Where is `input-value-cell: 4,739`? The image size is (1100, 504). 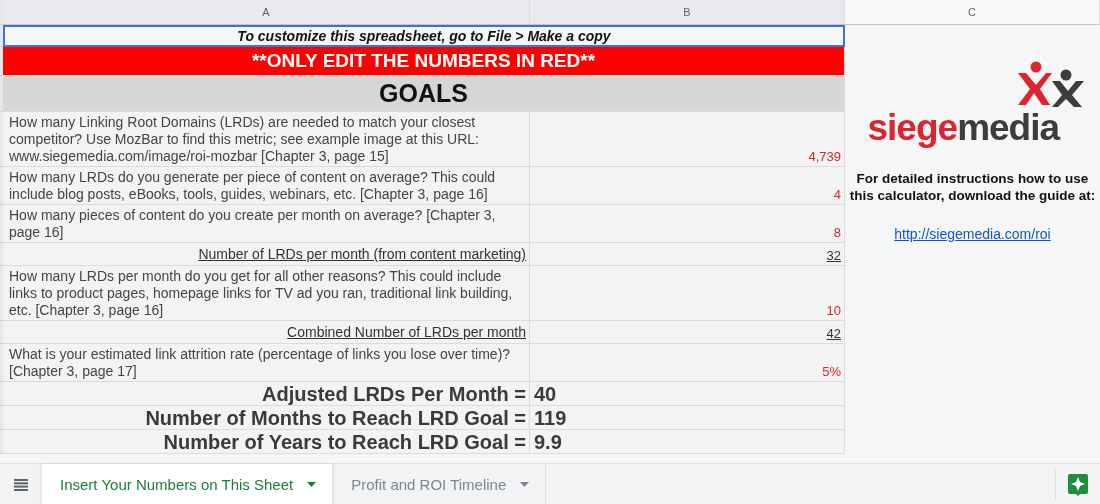
input-value-cell: 4,739 is located at coordinates (687, 139).